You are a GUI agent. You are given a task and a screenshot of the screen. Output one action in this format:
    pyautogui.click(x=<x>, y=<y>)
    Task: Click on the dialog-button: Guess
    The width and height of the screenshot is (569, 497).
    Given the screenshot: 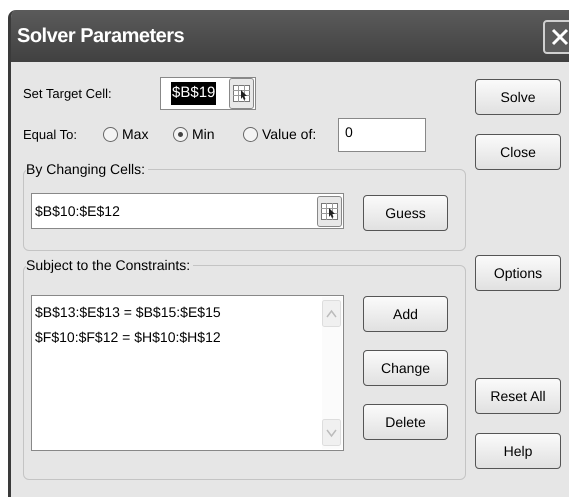 What is the action you would take?
    pyautogui.click(x=405, y=213)
    